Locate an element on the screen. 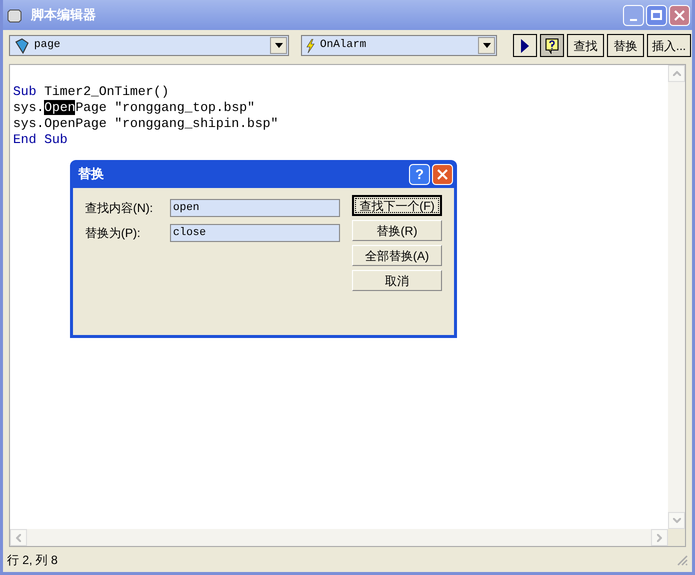 The image size is (695, 575). object-icon is located at coordinates (22, 46).